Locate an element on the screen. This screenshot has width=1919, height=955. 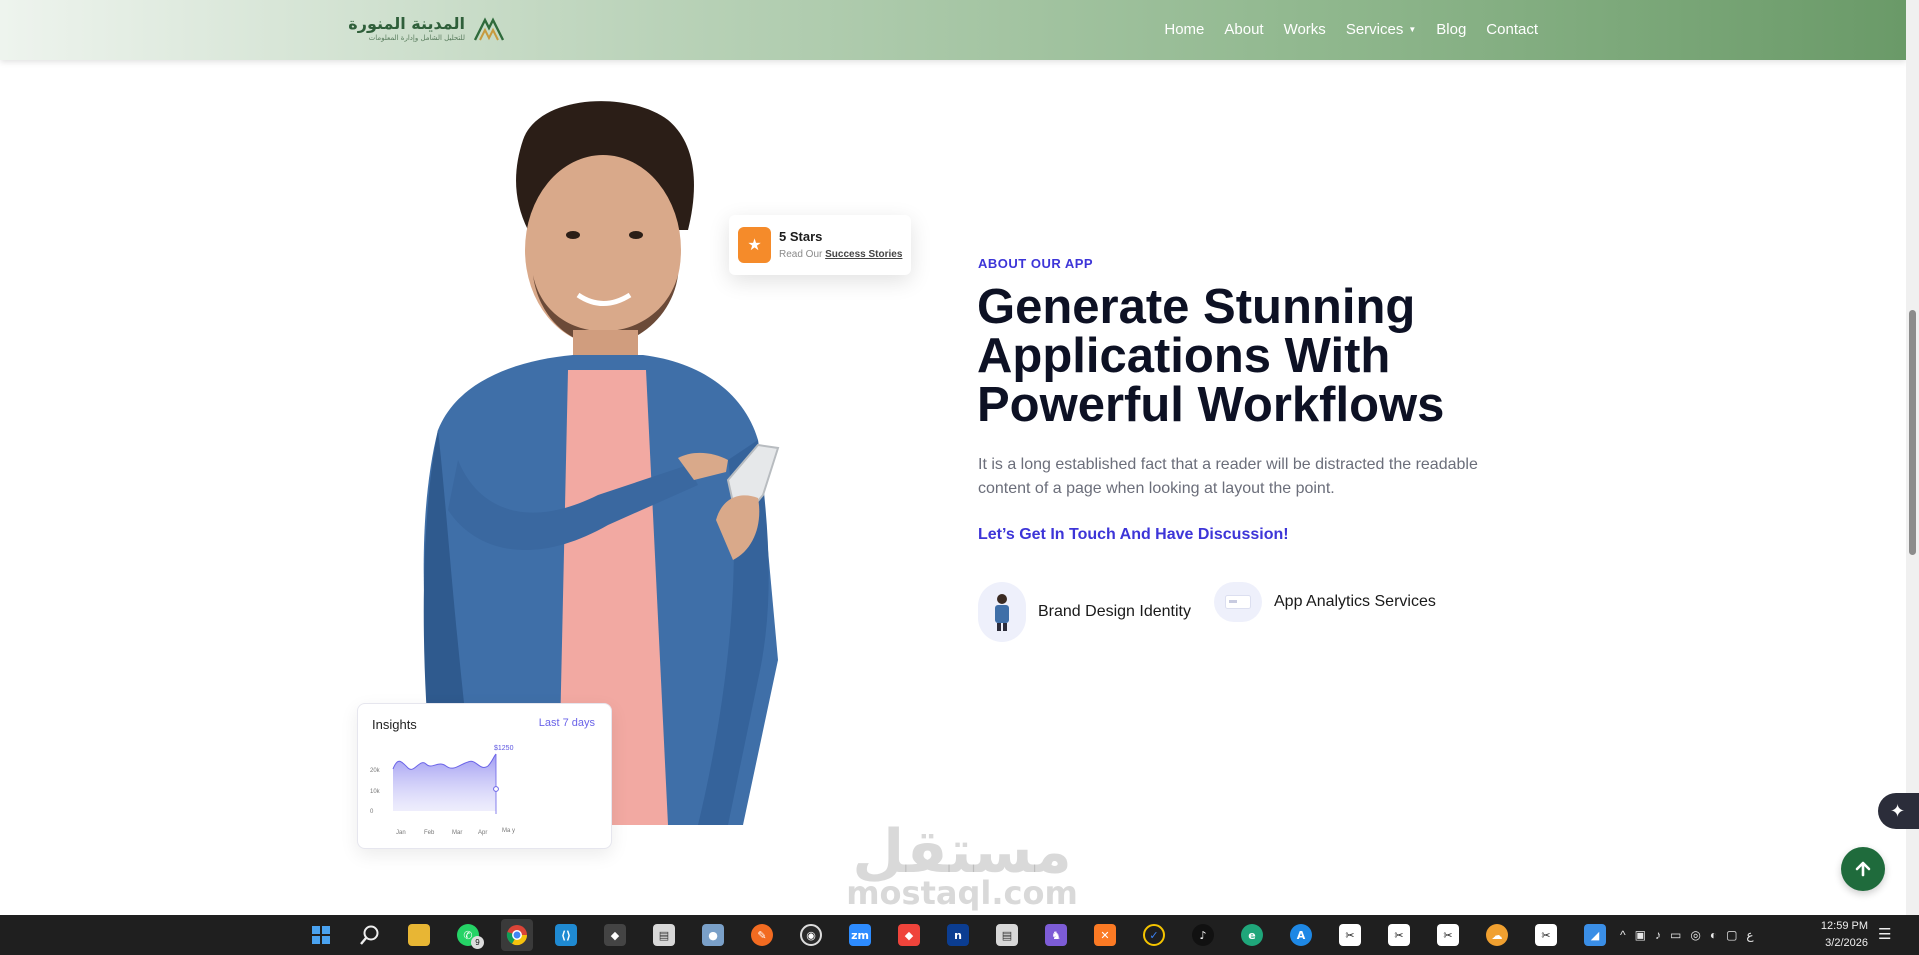
notion-icon: n is located at coordinates (958, 935).